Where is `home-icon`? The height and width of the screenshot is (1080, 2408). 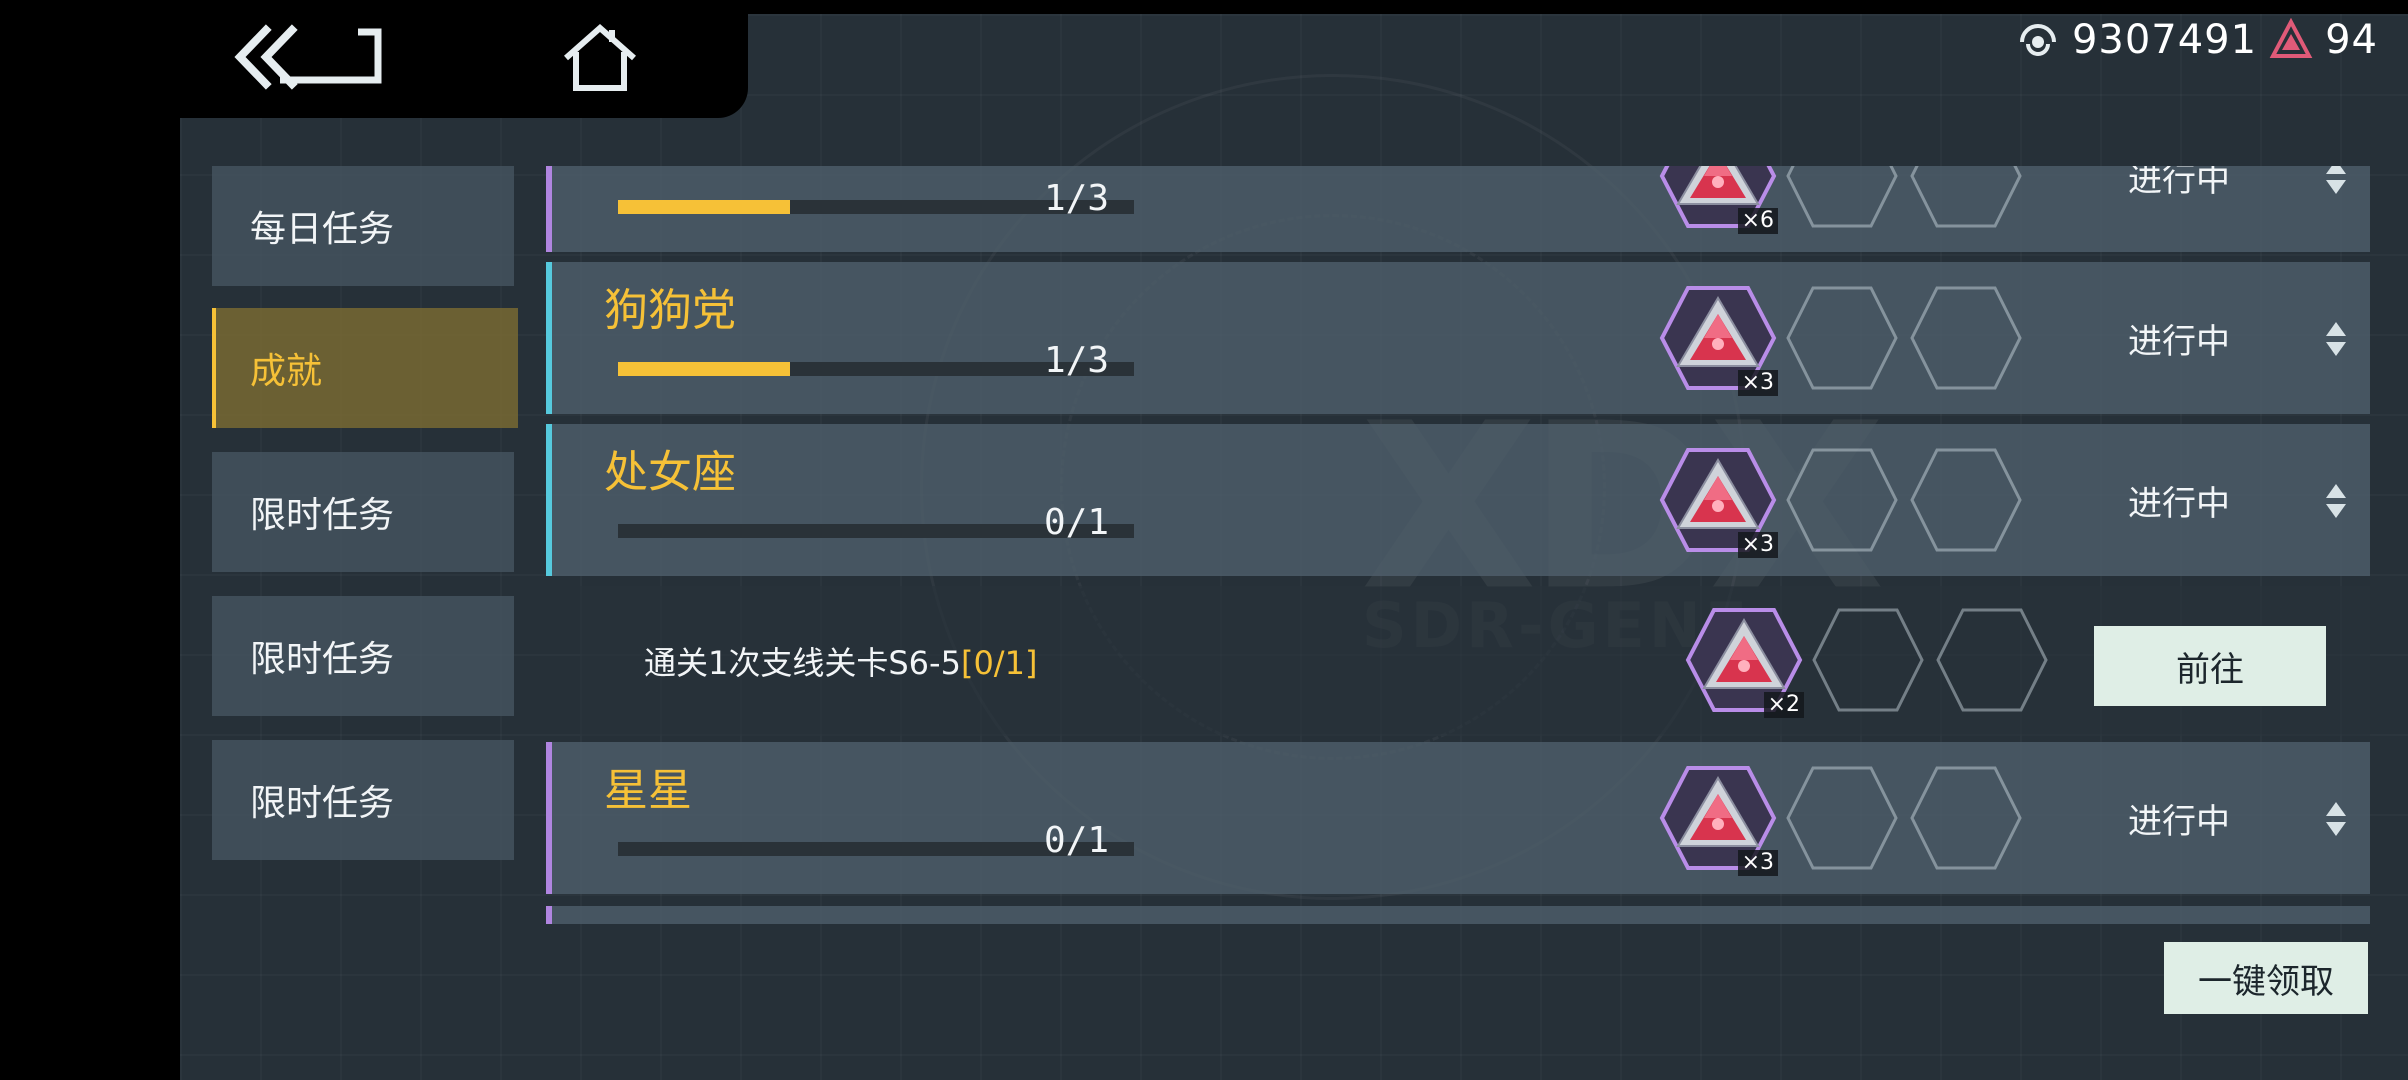 home-icon is located at coordinates (600, 57).